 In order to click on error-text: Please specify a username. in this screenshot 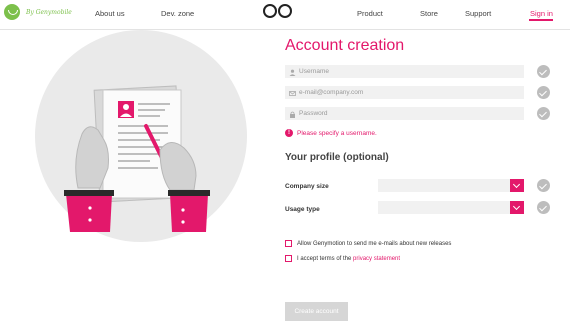, I will do `click(337, 133)`.